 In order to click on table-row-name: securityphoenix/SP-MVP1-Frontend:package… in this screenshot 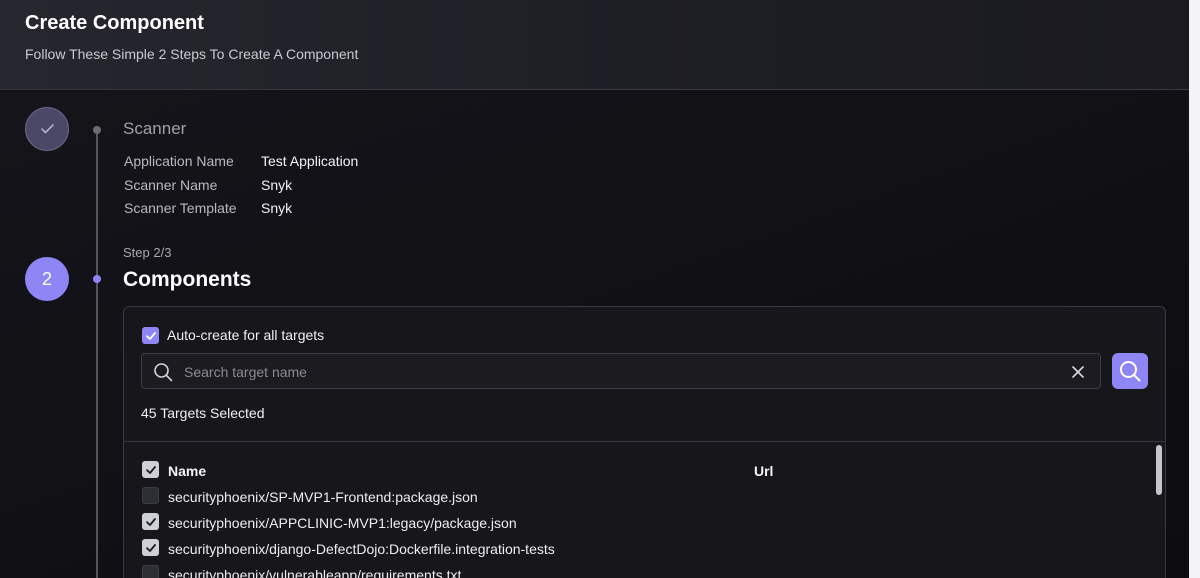, I will do `click(323, 497)`.